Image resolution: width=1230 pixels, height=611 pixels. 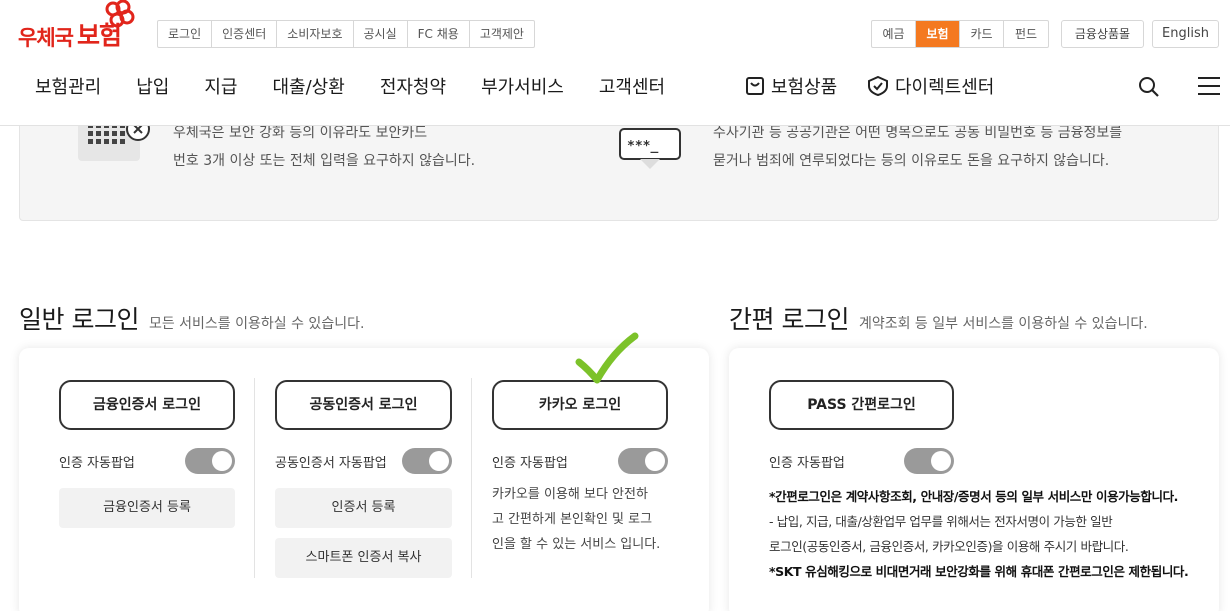 What do you see at coordinates (861, 461) in the screenshot?
I see `pass-auto-popup-row: 인증 자동팝업` at bounding box center [861, 461].